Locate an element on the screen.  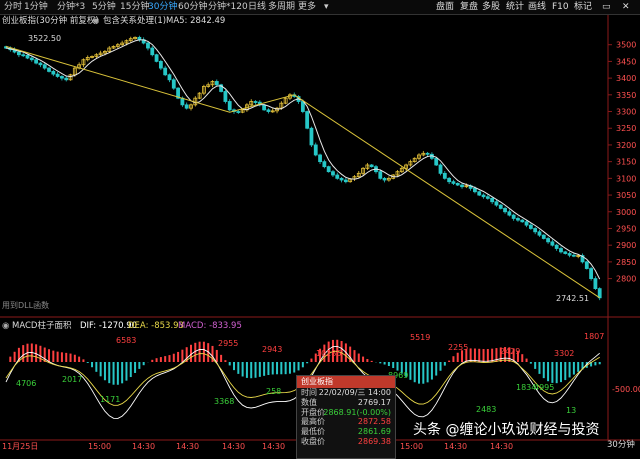
price-tick-label: 3400 is located at coordinates (626, 78).